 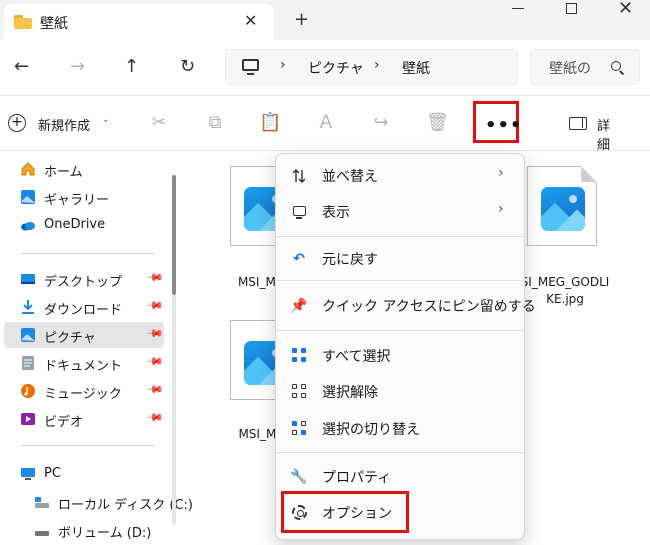 I want to click on sidebar-item-volume-d: ボリューム (D:), so click(x=98, y=530).